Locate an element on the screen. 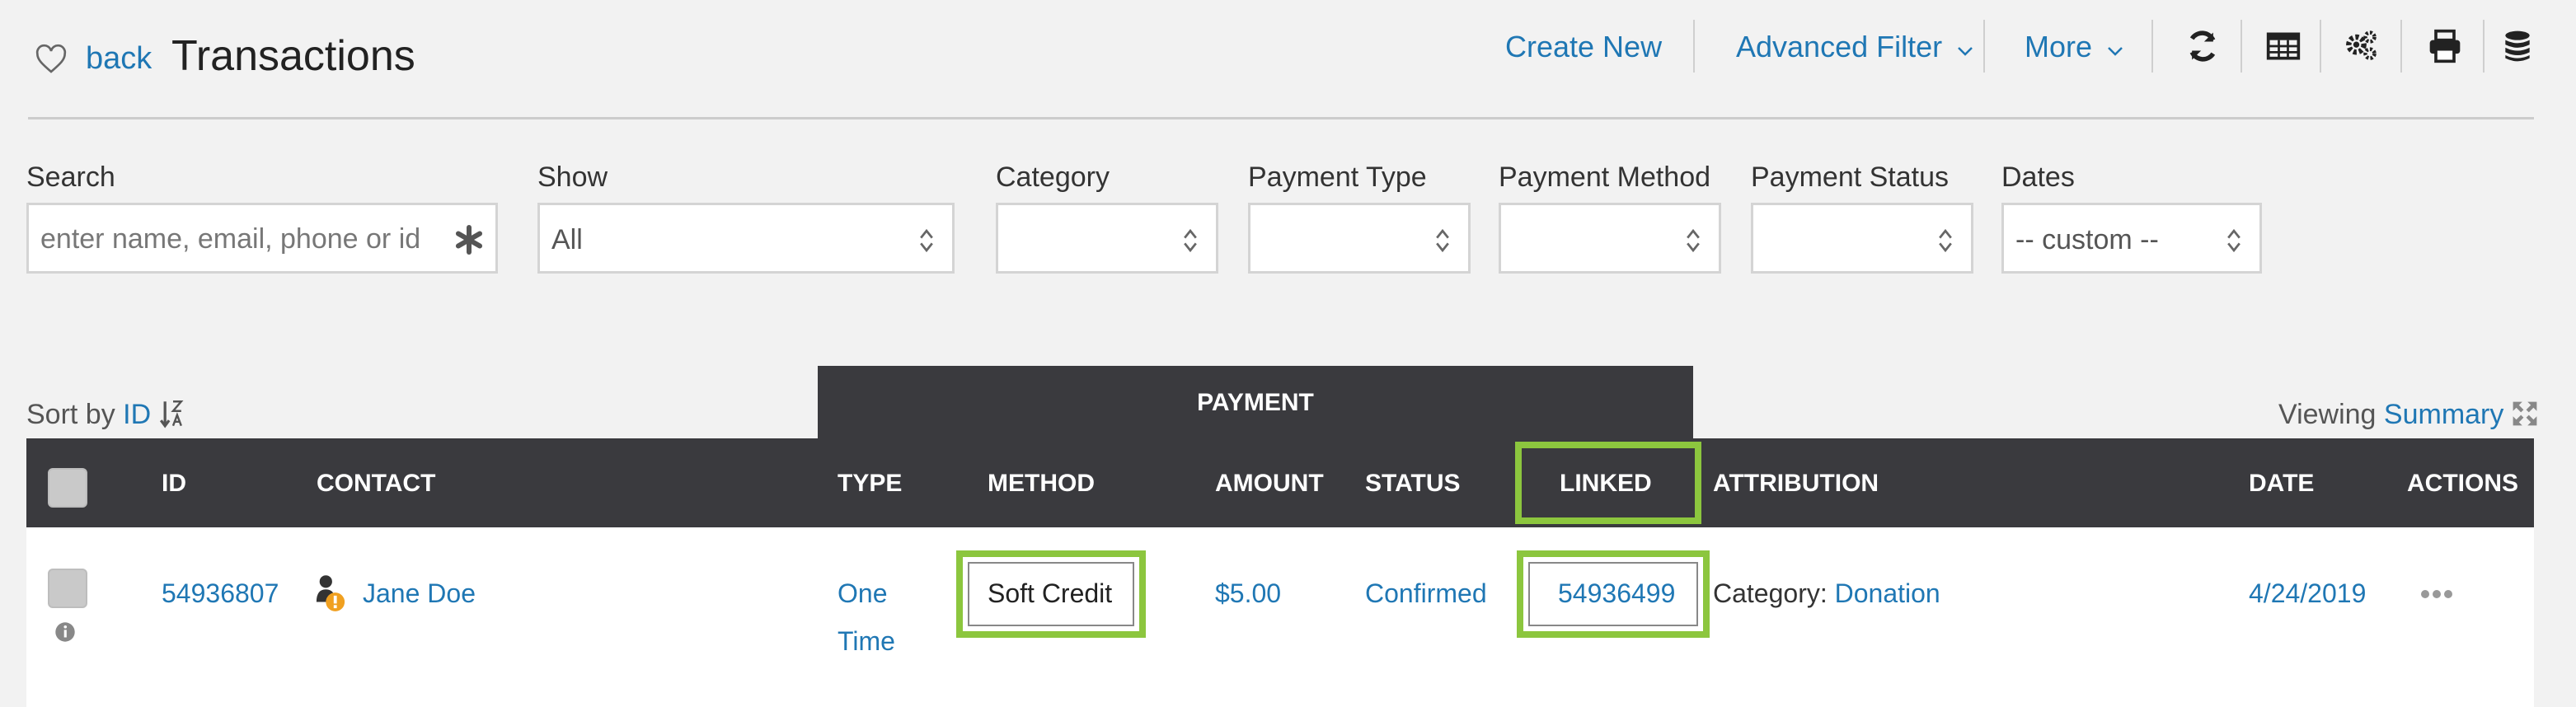 Image resolution: width=2576 pixels, height=707 pixels. more-label: More is located at coordinates (2059, 46).